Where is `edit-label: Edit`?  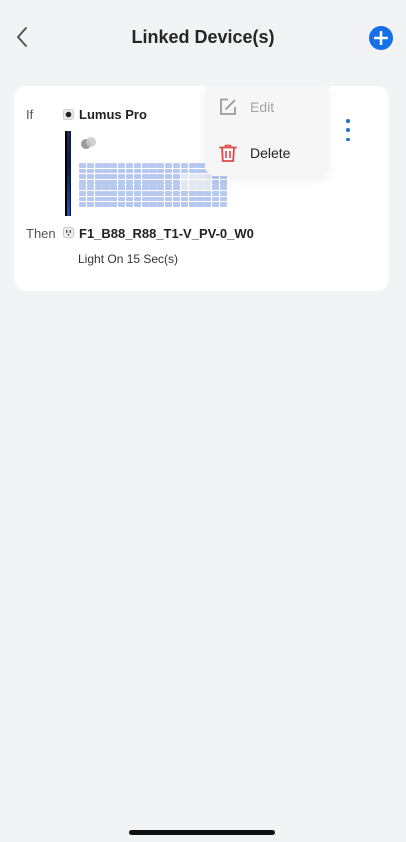 edit-label: Edit is located at coordinates (262, 107).